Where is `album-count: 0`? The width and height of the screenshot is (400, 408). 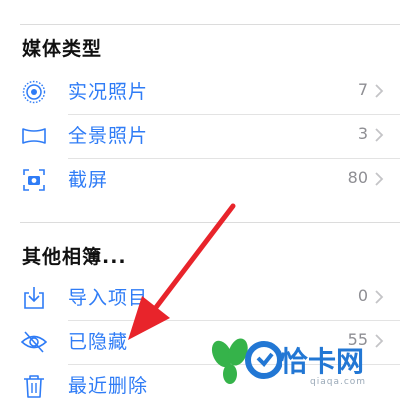 album-count: 0 is located at coordinates (362, 295).